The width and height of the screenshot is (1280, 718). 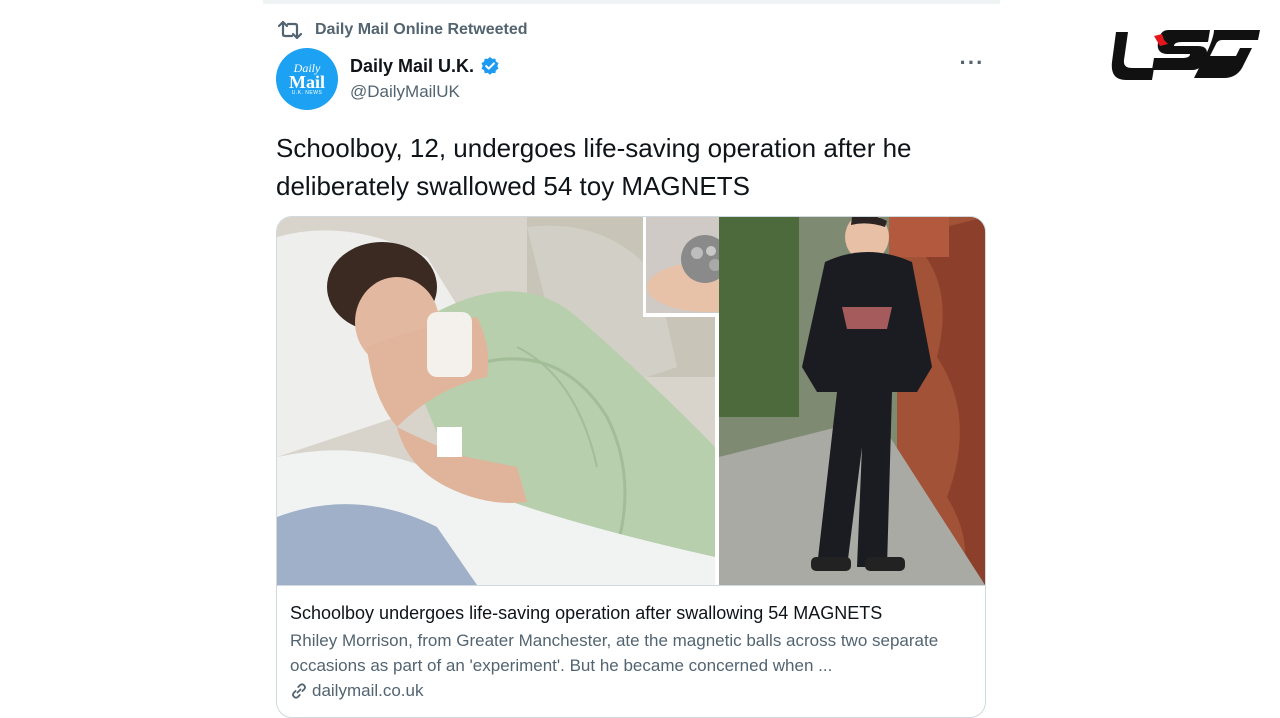 I want to click on author-name-row: Daily Mail U.K., so click(x=425, y=66).